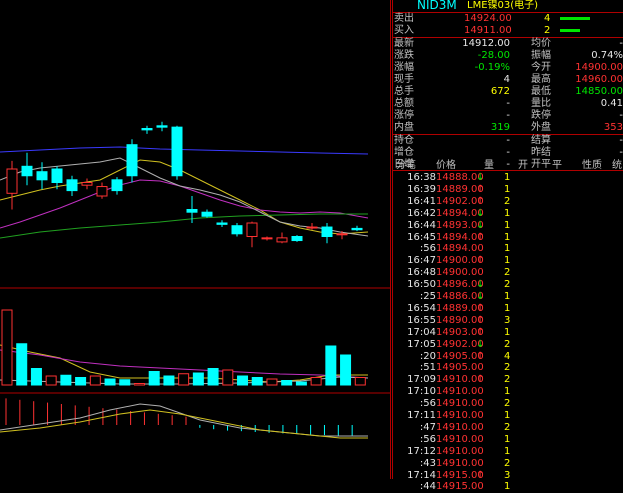 Image resolution: width=623 pixels, height=493 pixels. I want to click on tick-time: :43, so click(427, 463).